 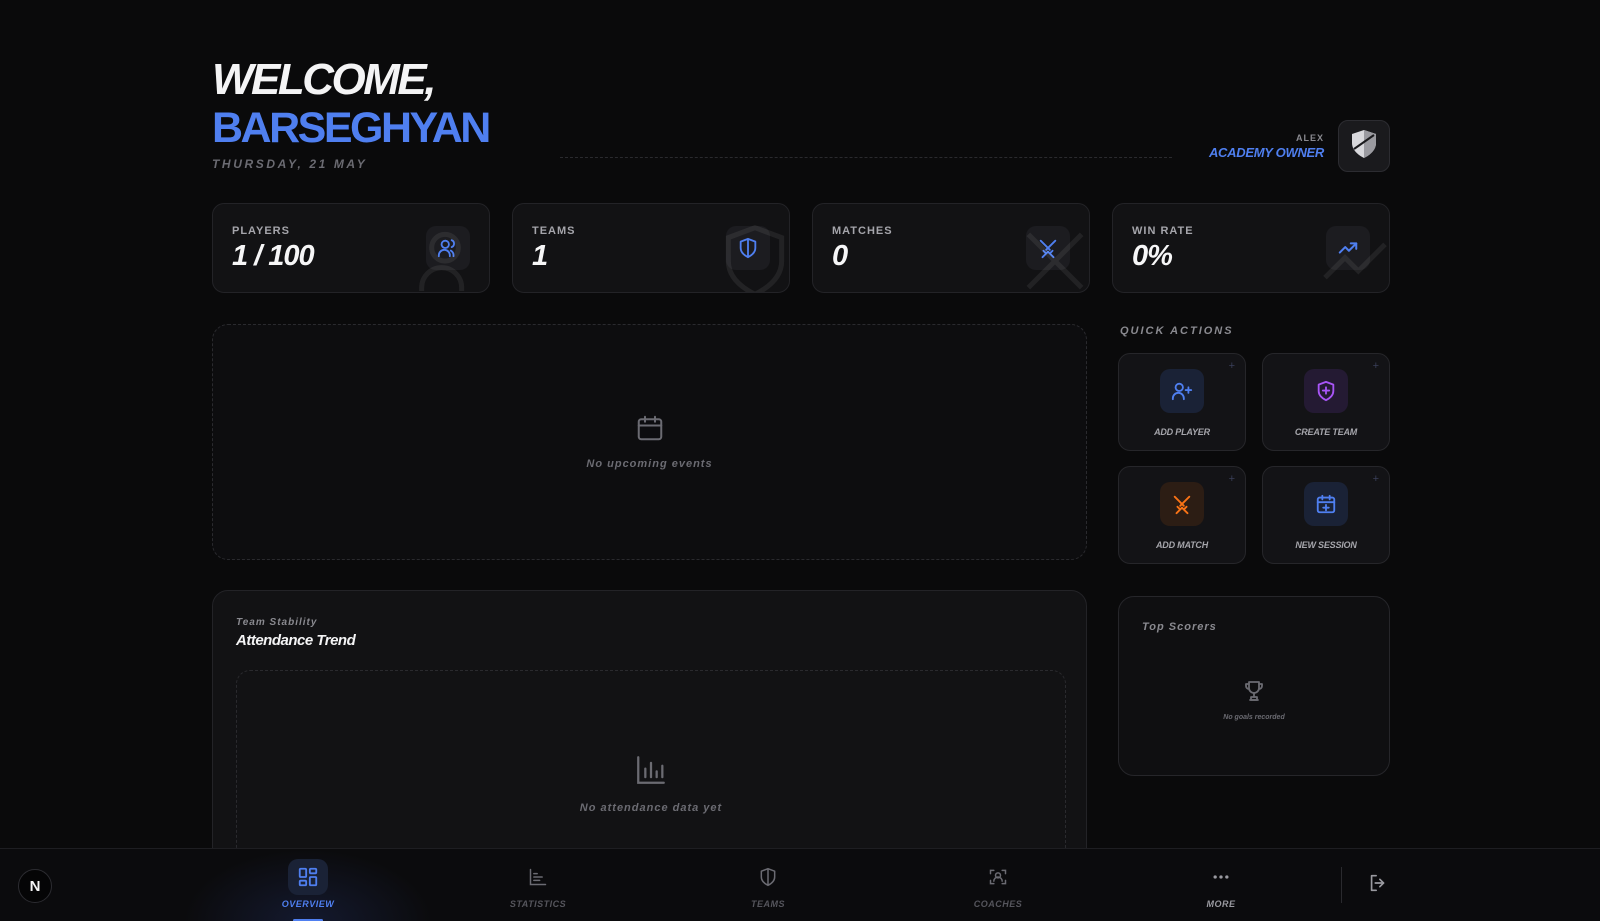 I want to click on events-empty-text: No upcoming events, so click(x=649, y=464).